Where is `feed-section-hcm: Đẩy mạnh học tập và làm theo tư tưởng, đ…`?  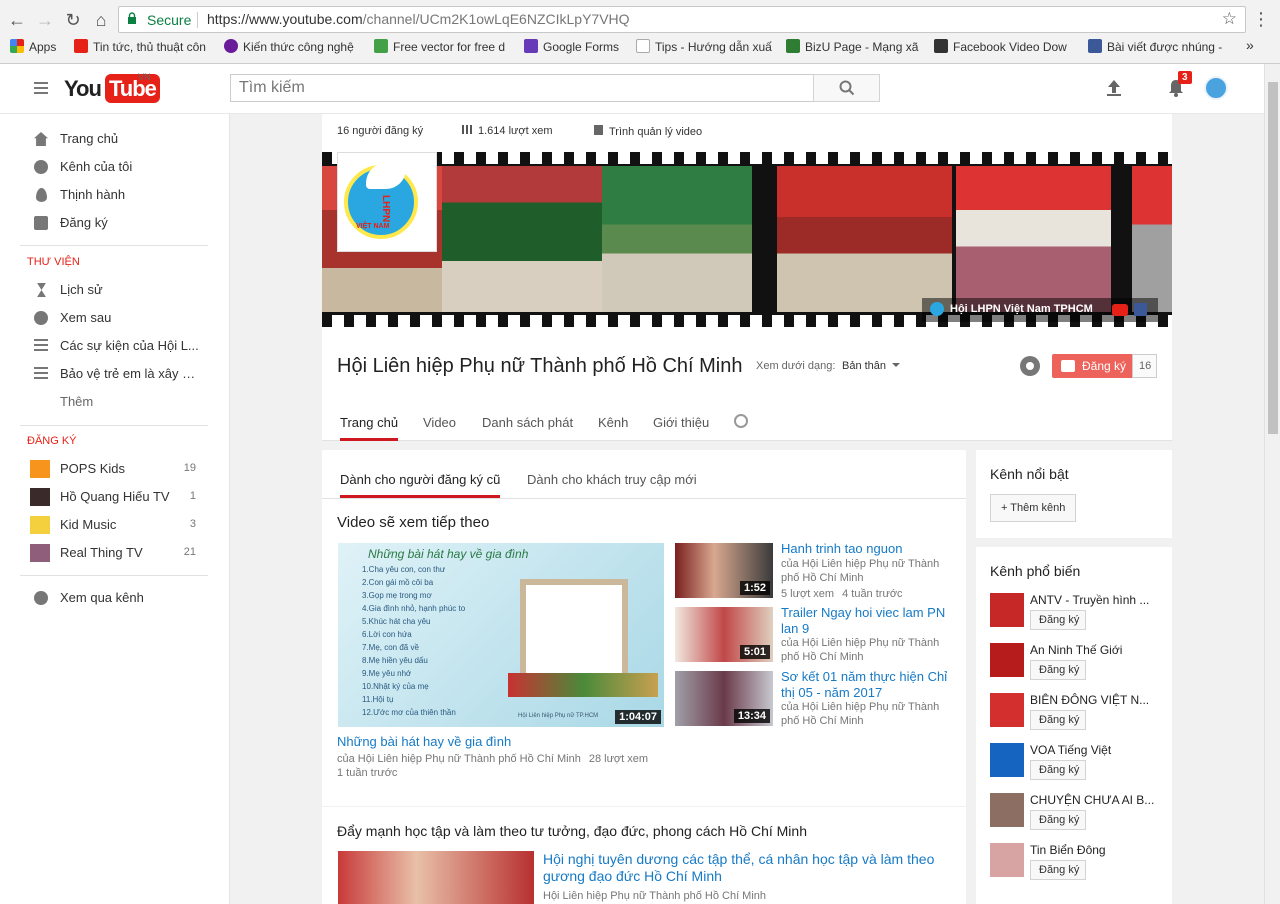
feed-section-hcm: Đẩy mạnh học tập và làm theo tư tưởng, đ… is located at coordinates (644, 855).